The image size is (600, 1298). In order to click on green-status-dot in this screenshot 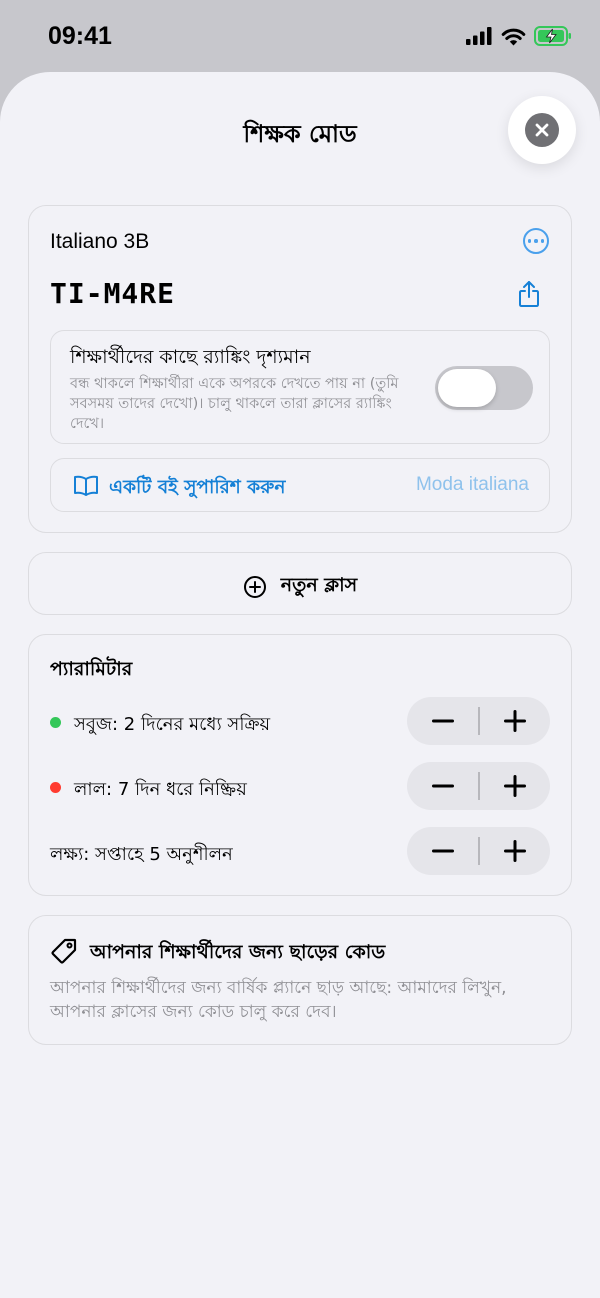, I will do `click(55, 722)`.